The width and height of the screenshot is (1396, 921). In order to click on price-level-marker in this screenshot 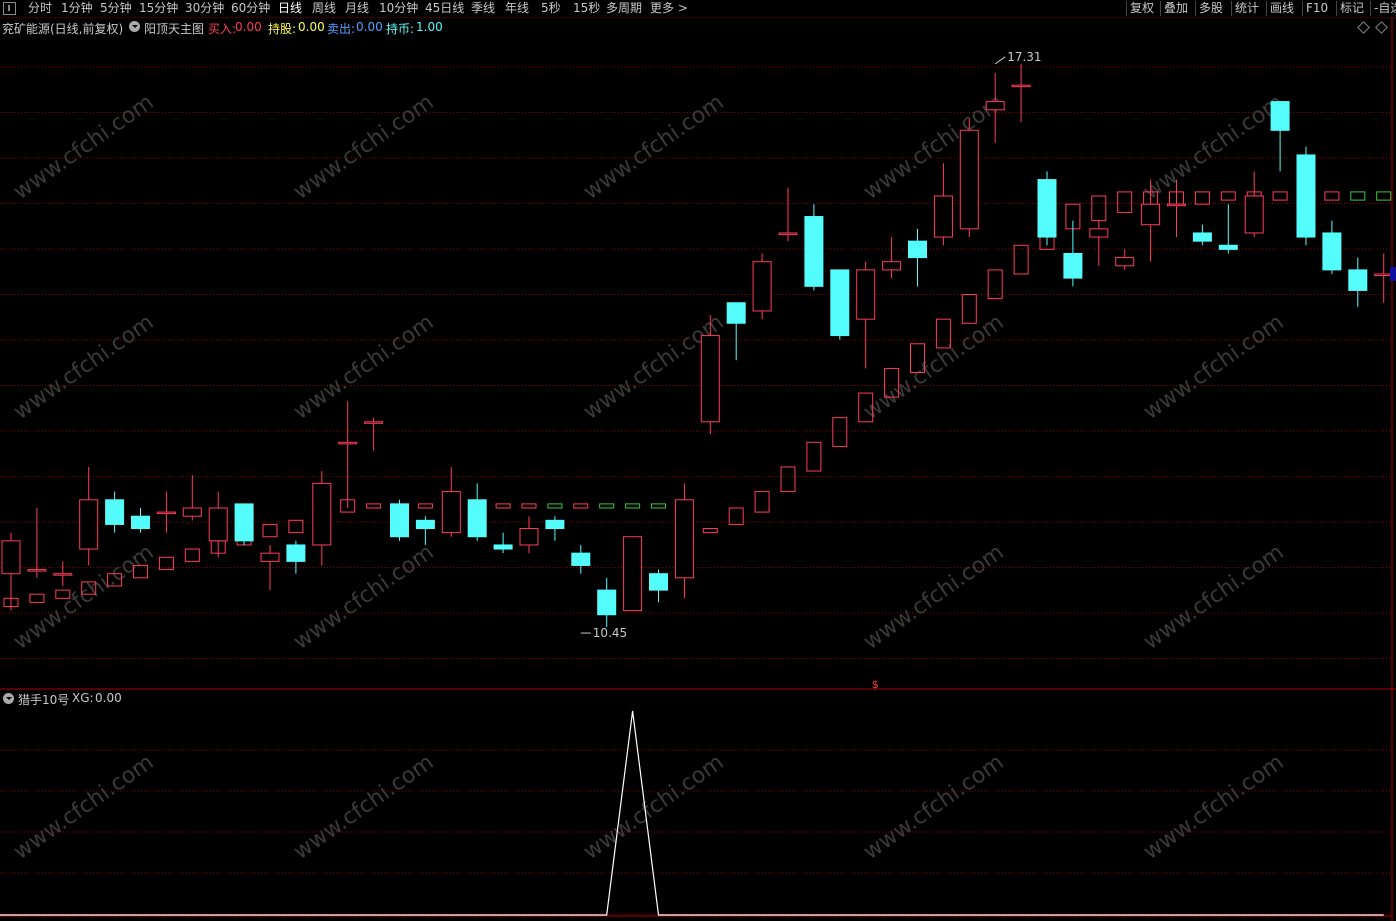, I will do `click(1393, 274)`.